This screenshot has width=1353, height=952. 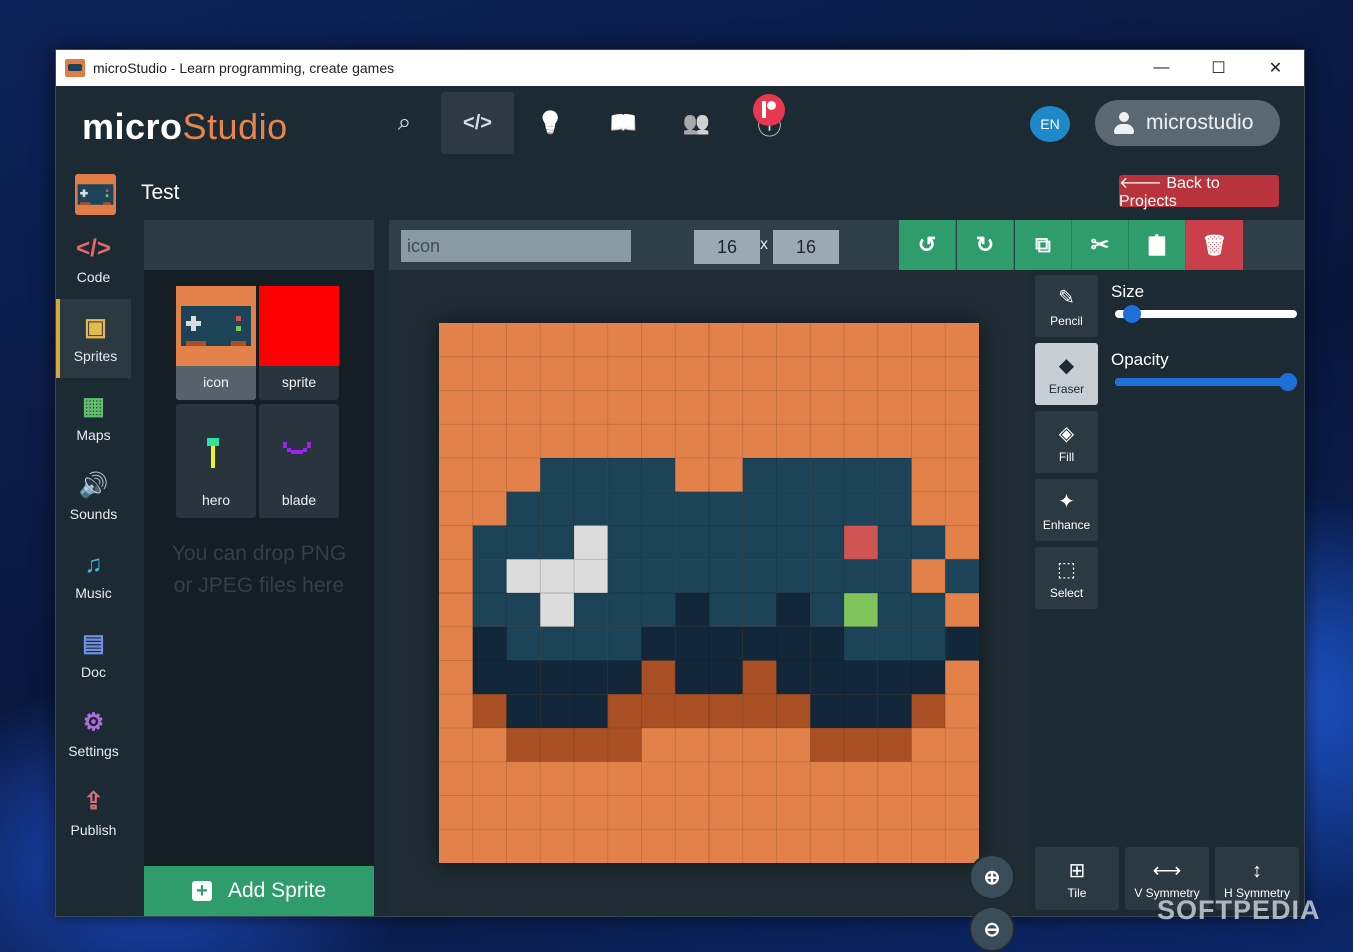 I want to click on redo-button: ↻, so click(x=985, y=245).